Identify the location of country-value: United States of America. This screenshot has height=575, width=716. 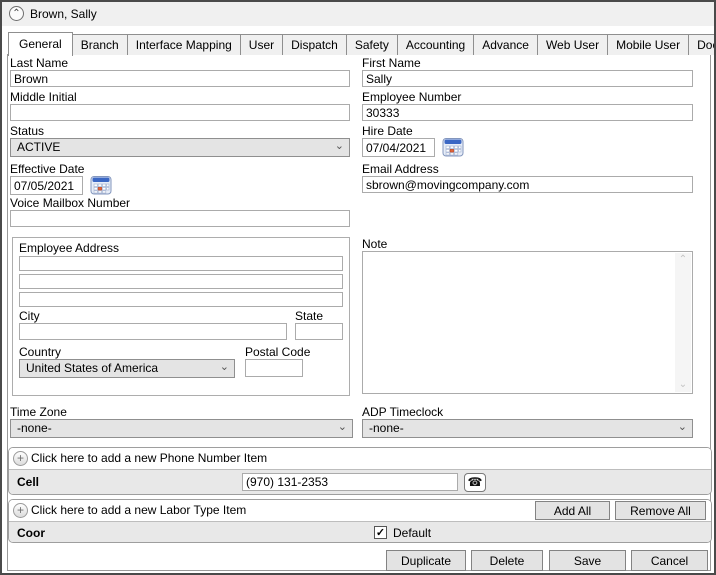
(92, 368).